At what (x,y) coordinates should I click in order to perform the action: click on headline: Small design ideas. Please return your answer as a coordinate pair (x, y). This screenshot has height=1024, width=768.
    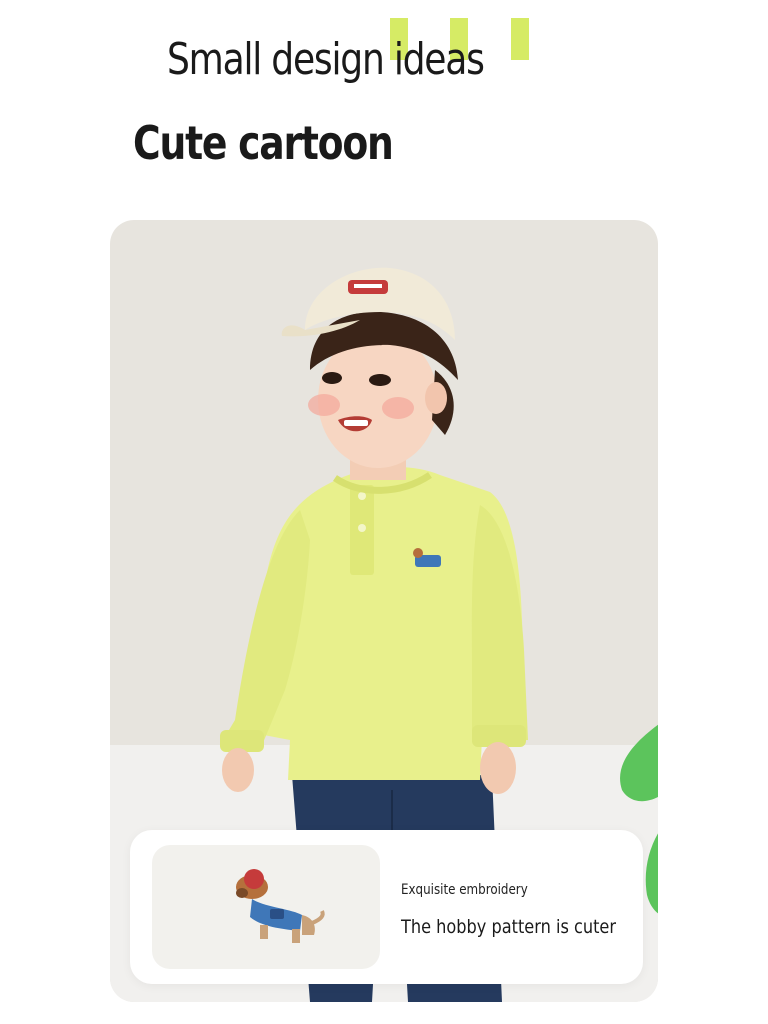
    Looking at the image, I should click on (326, 59).